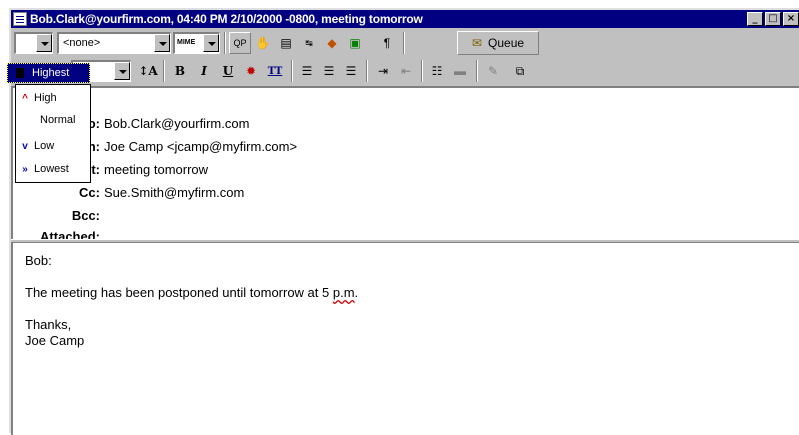 This screenshot has height=435, width=799. Describe the element at coordinates (460, 71) in the screenshot. I see `horizontal-rule-icon: ▬` at that location.